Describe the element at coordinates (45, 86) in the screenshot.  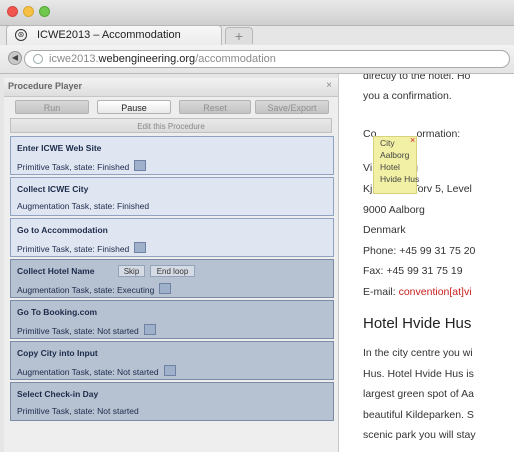
I see `panel-title: Procedure Player` at that location.